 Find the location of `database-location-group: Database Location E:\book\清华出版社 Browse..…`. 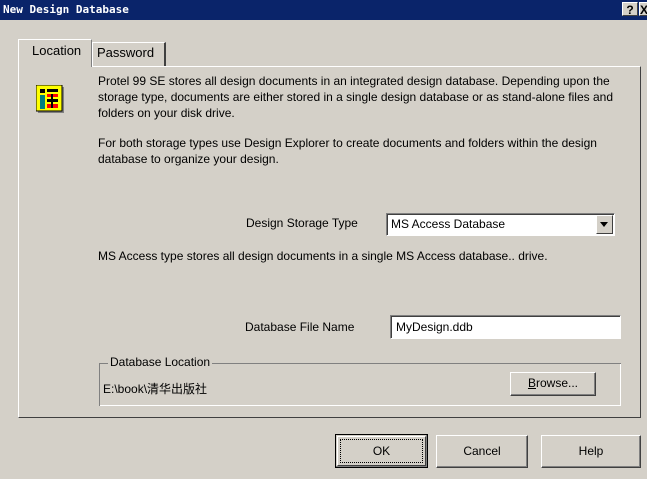

database-location-group: Database Location E:\book\清华出版社 Browse..… is located at coordinates (360, 380).